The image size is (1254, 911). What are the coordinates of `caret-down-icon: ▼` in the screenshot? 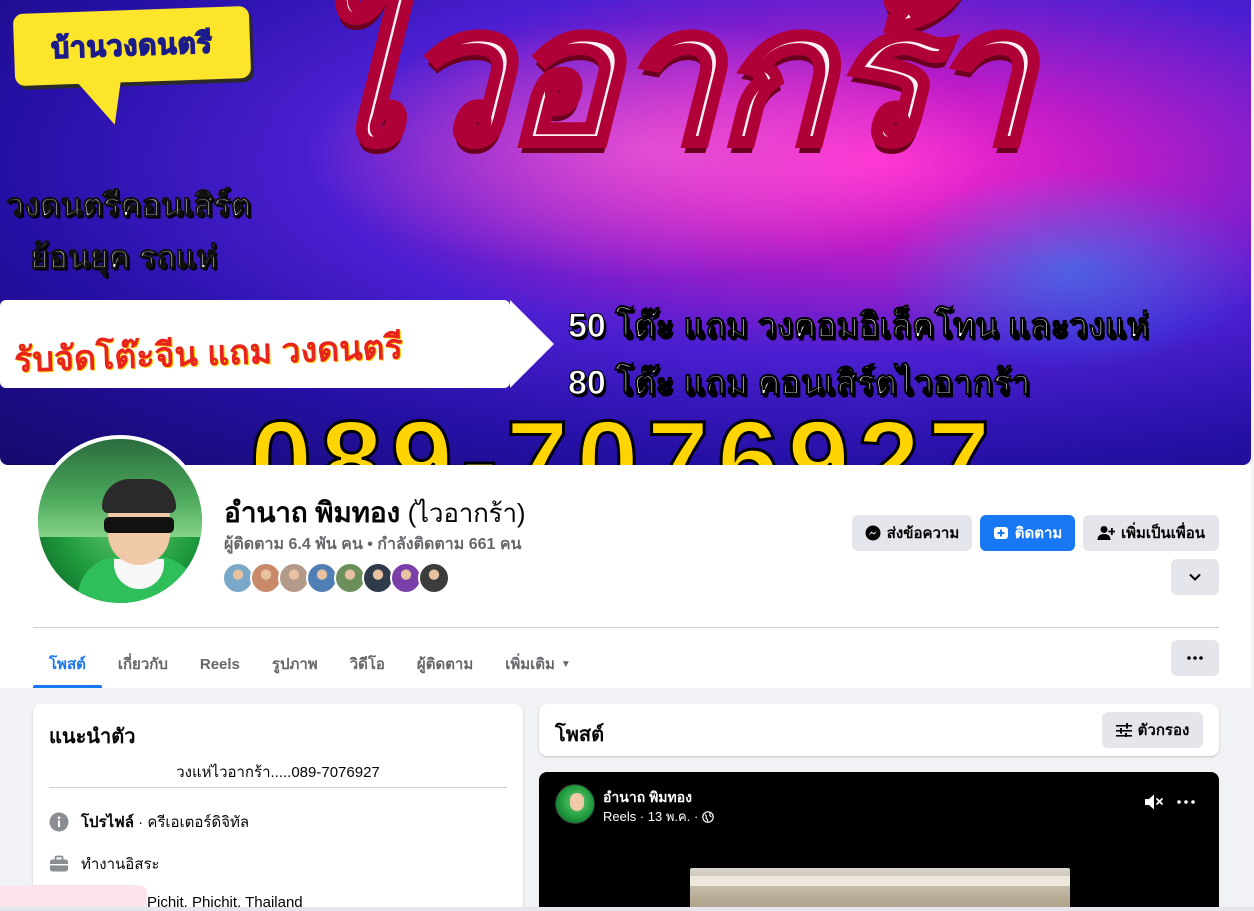 It's located at (565, 664).